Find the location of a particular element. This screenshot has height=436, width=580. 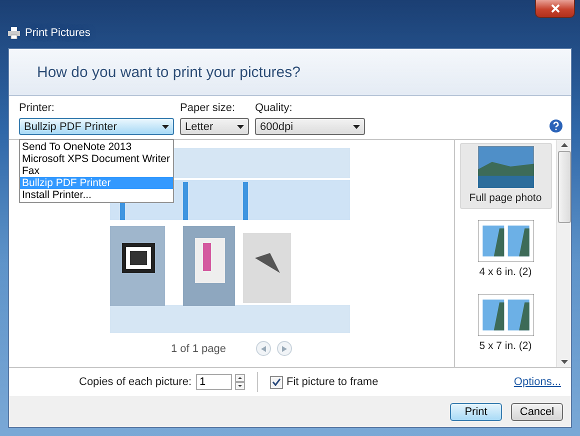

printer-option: Send To OneNote 2013 is located at coordinates (96, 147).